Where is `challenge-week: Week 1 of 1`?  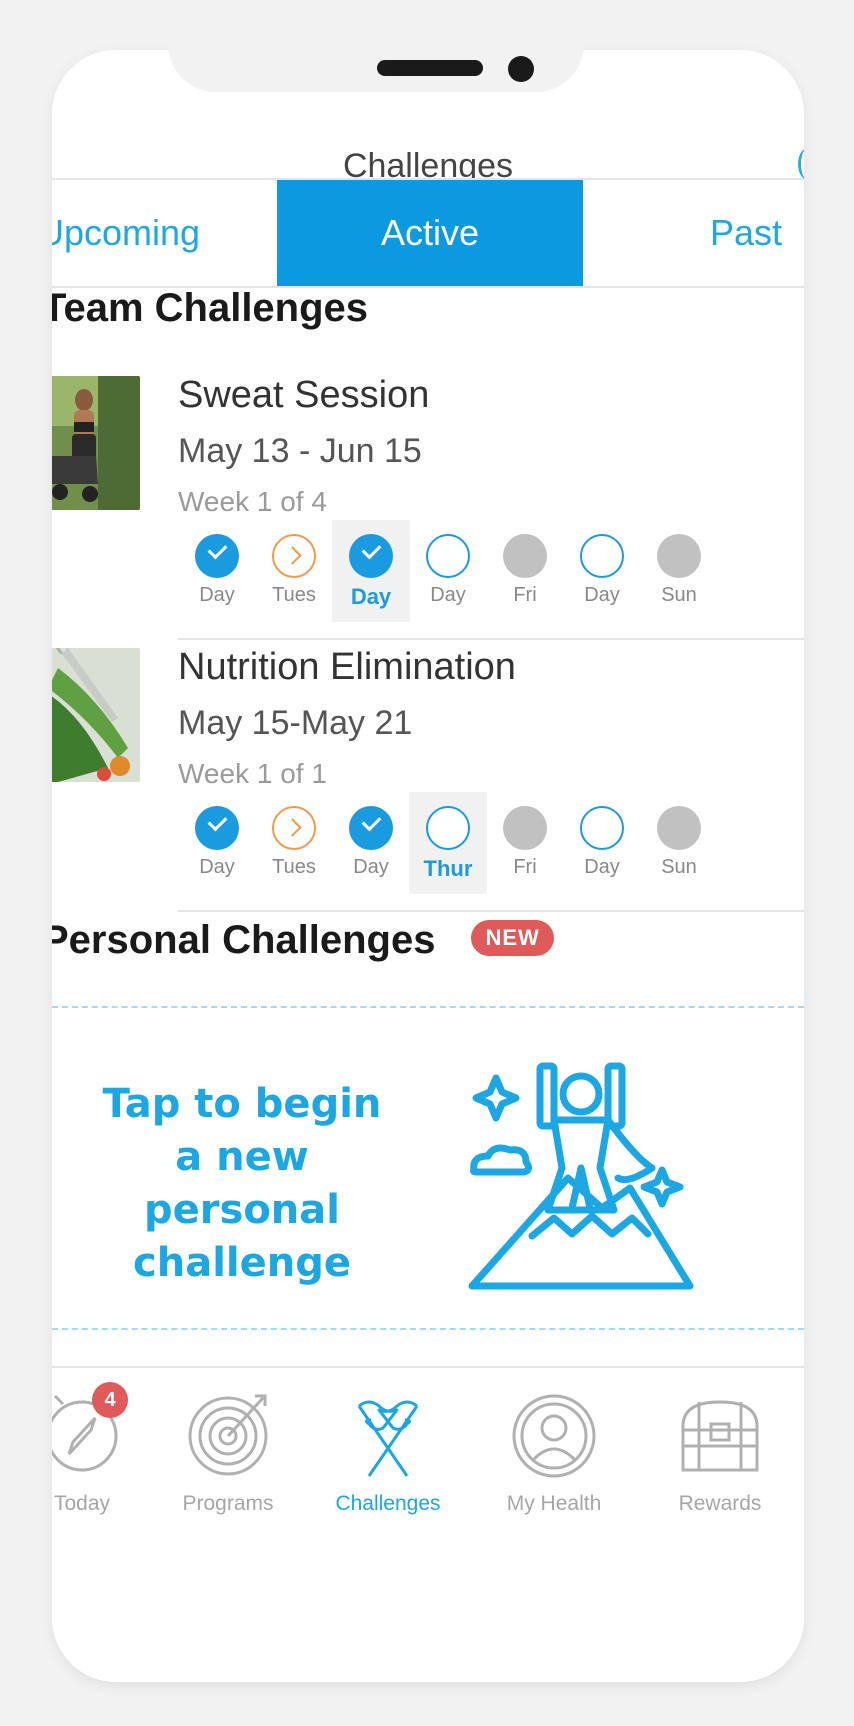
challenge-week: Week 1 of 1 is located at coordinates (252, 773).